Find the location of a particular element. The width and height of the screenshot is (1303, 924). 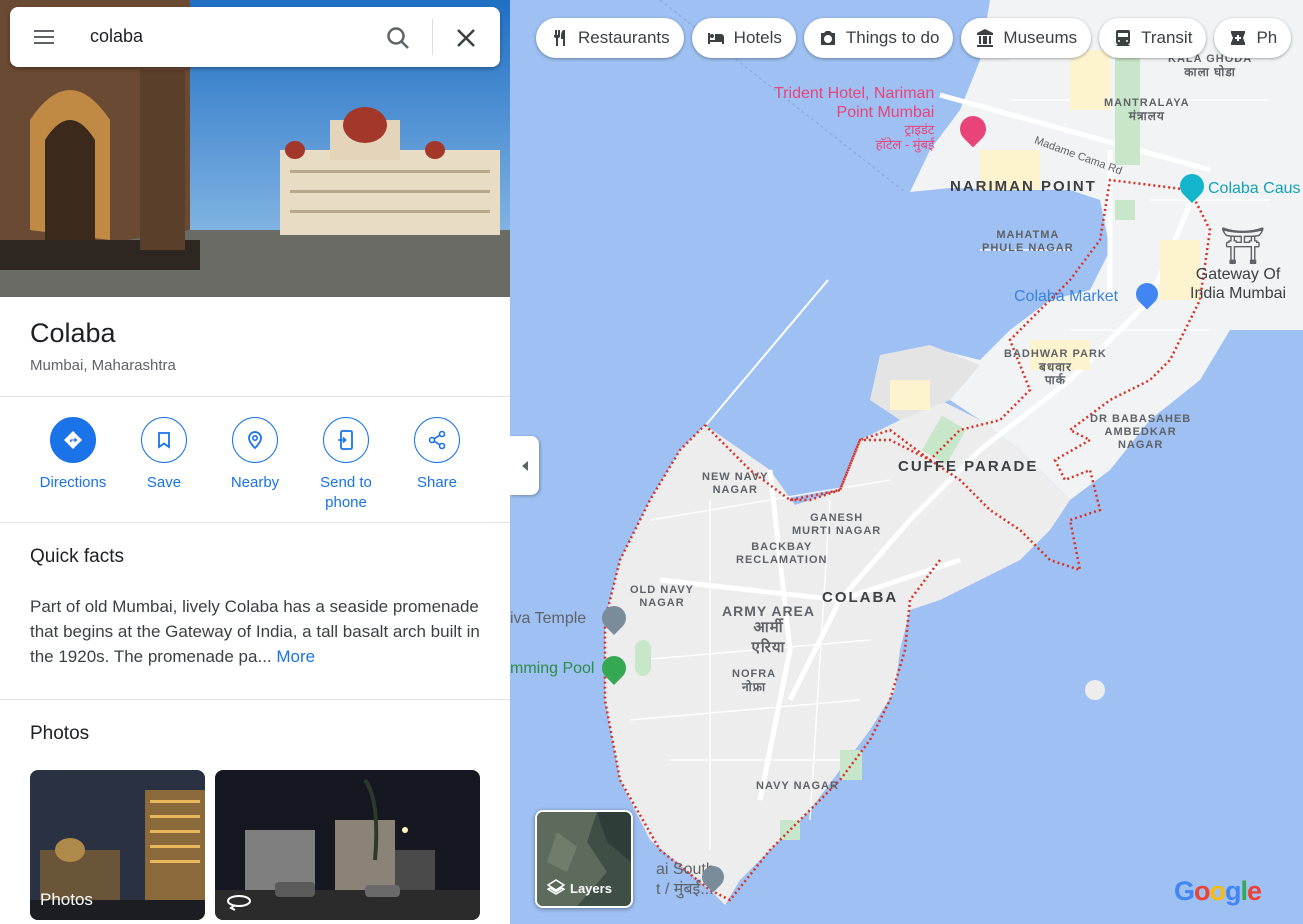

nearby-icon is located at coordinates (255, 440).